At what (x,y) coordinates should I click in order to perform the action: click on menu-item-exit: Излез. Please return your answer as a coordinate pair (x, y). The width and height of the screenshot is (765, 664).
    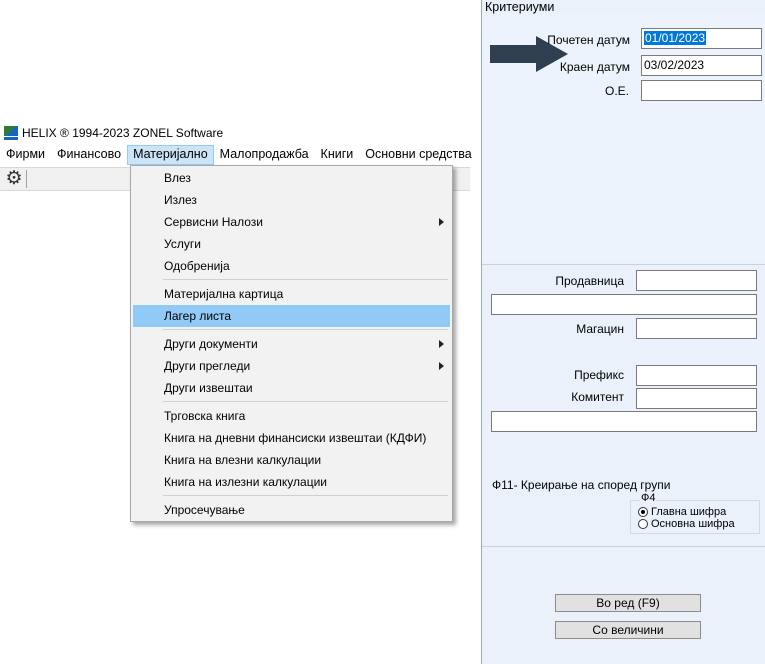
    Looking at the image, I should click on (291, 200).